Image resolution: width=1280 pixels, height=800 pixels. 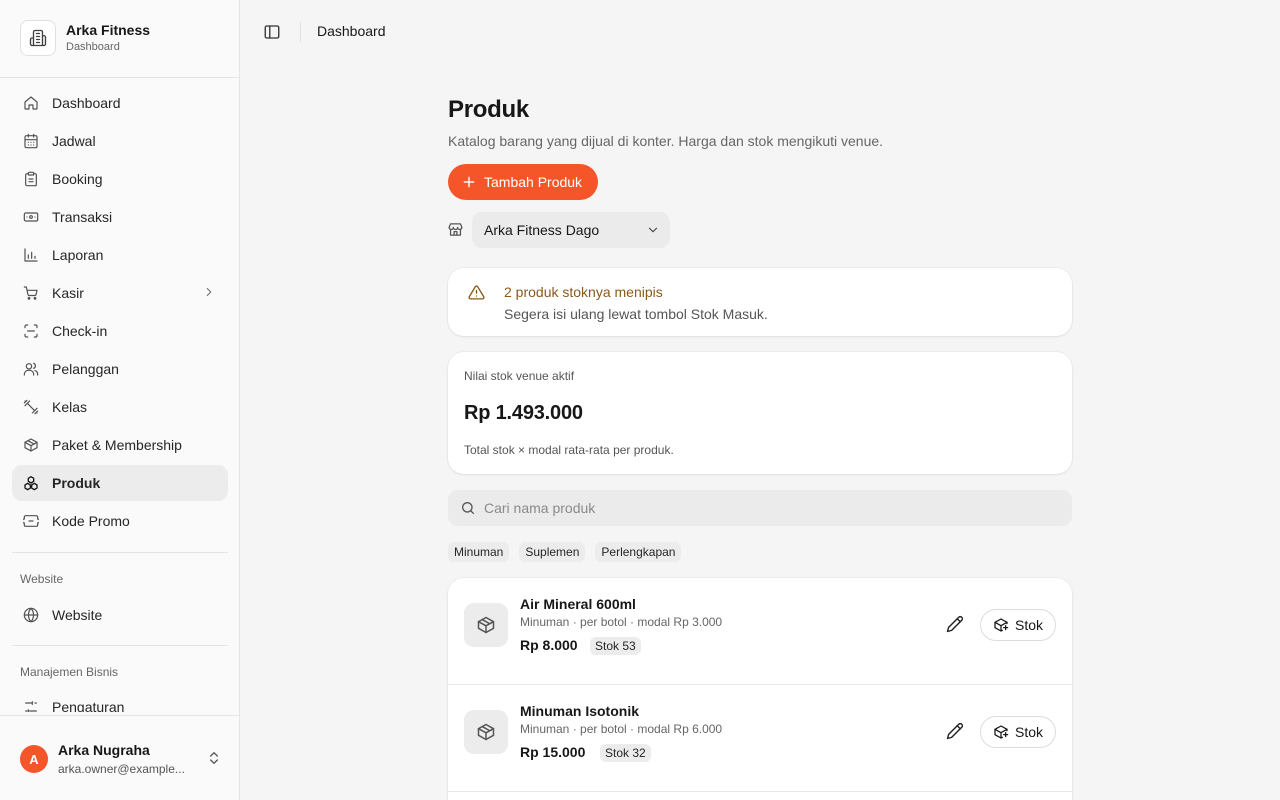 What do you see at coordinates (351, 31) in the screenshot?
I see `breadcrumb: Dashboard` at bounding box center [351, 31].